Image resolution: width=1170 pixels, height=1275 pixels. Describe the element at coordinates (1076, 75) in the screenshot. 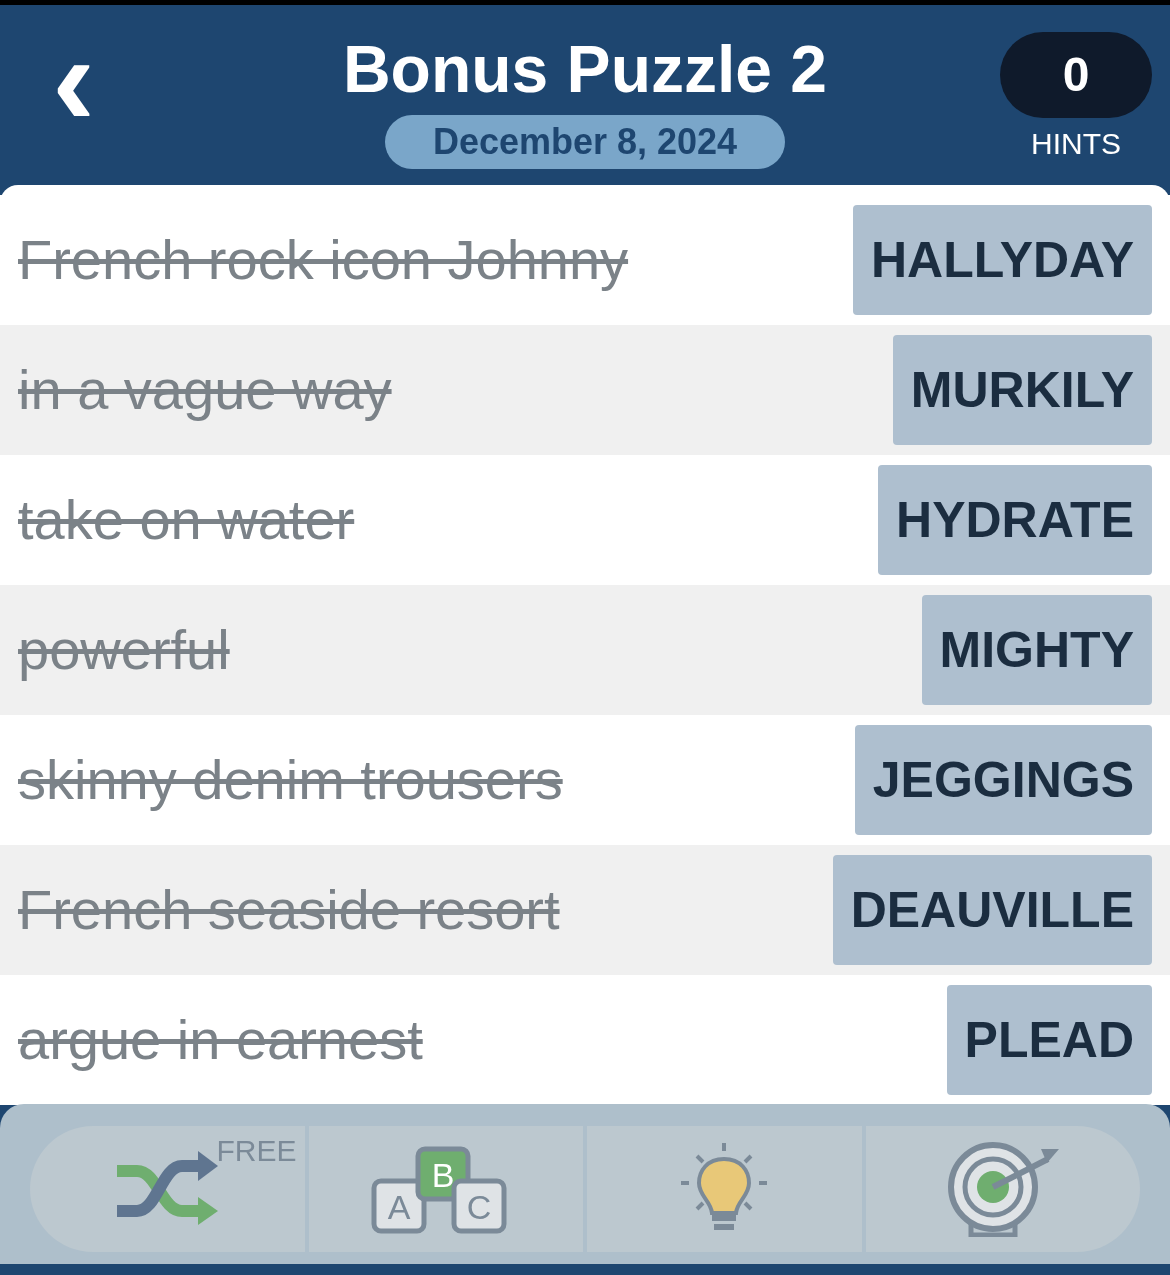

I see `hint-count: 0` at that location.